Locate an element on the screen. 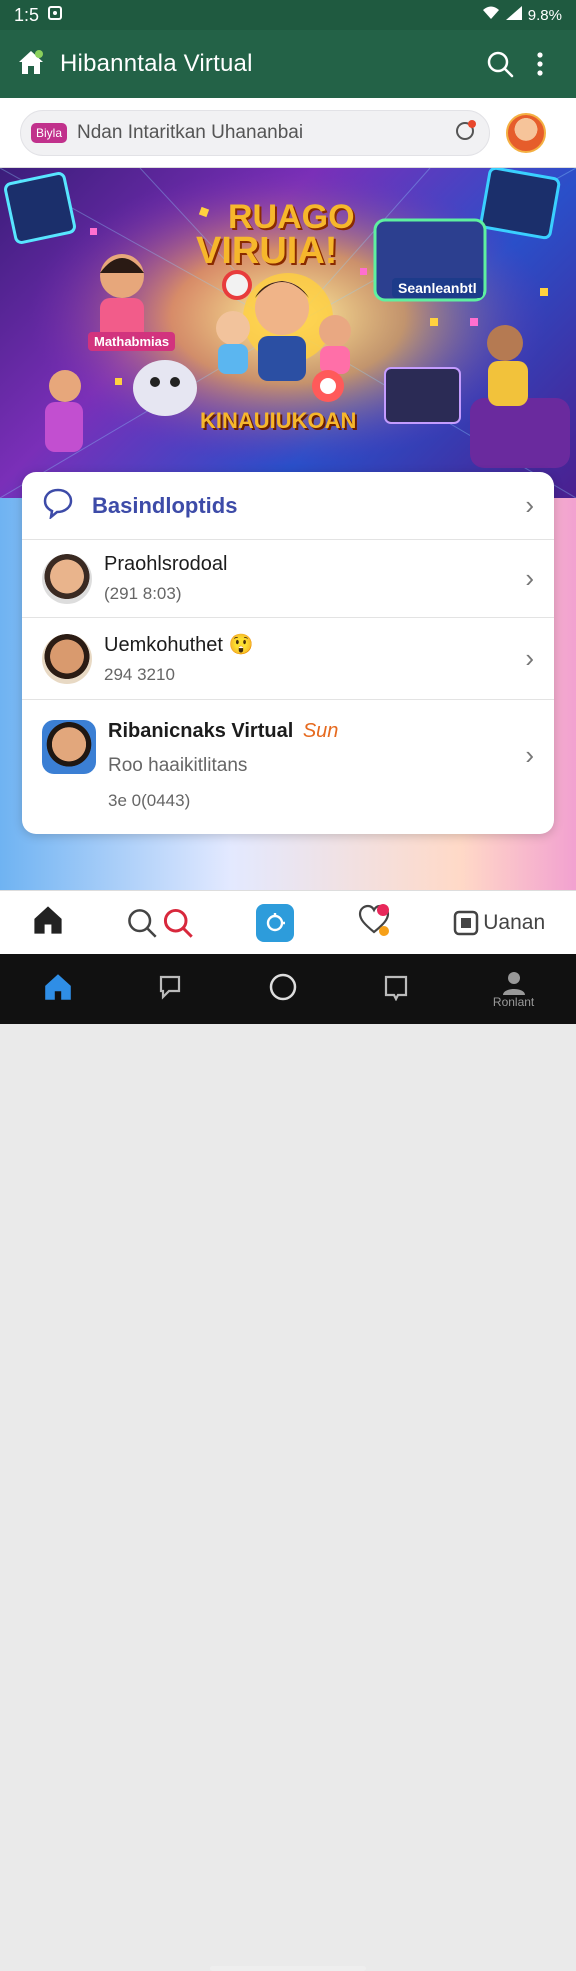 The height and width of the screenshot is (1971, 576). person-icon is located at coordinates (513, 983).